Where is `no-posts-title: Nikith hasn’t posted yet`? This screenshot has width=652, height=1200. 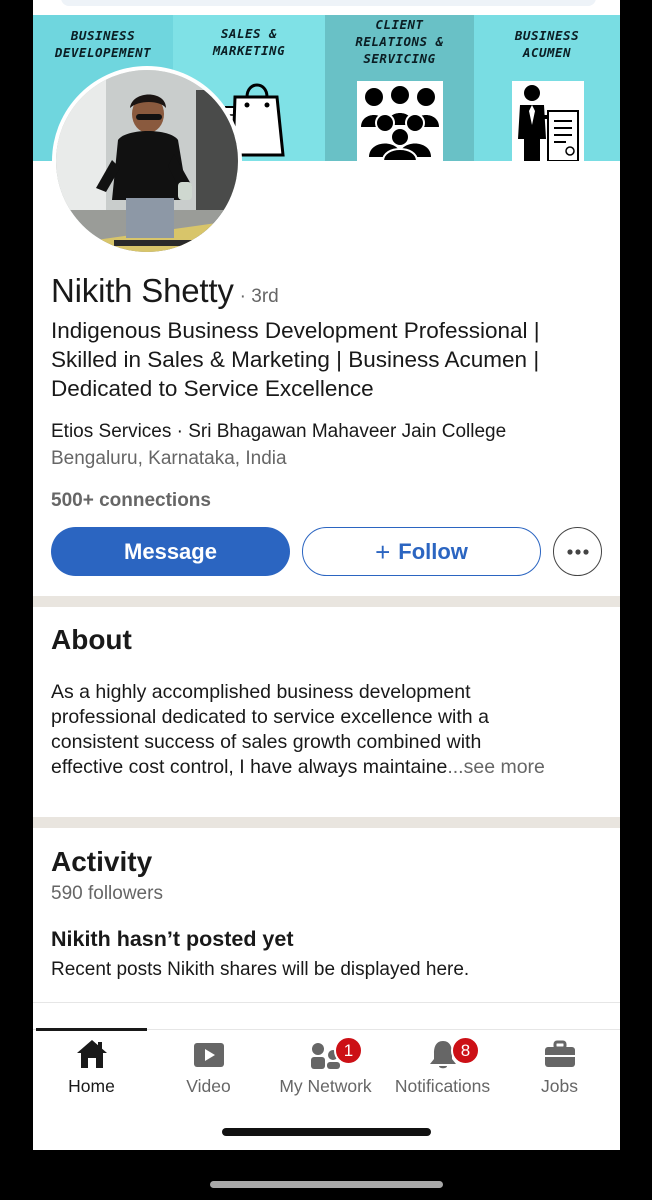 no-posts-title: Nikith hasn’t posted yet is located at coordinates (172, 939).